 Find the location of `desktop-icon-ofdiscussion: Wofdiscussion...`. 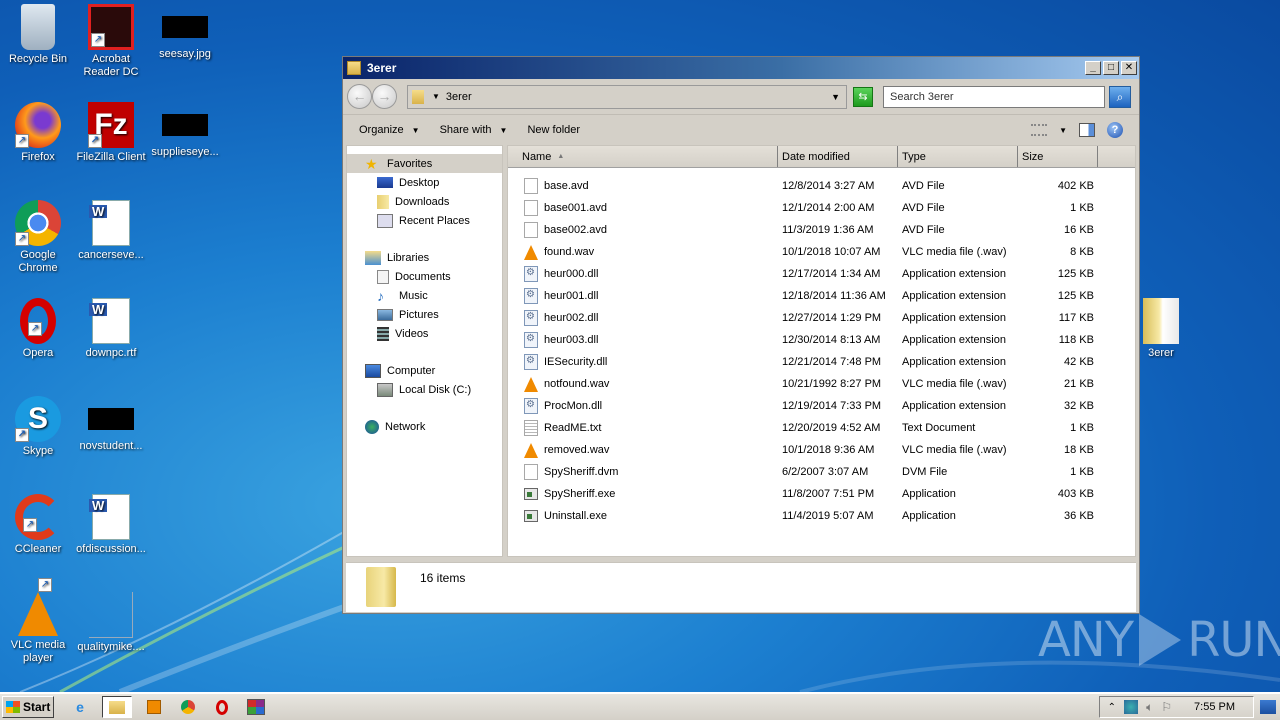

desktop-icon-ofdiscussion: Wofdiscussion... is located at coordinates (111, 525).